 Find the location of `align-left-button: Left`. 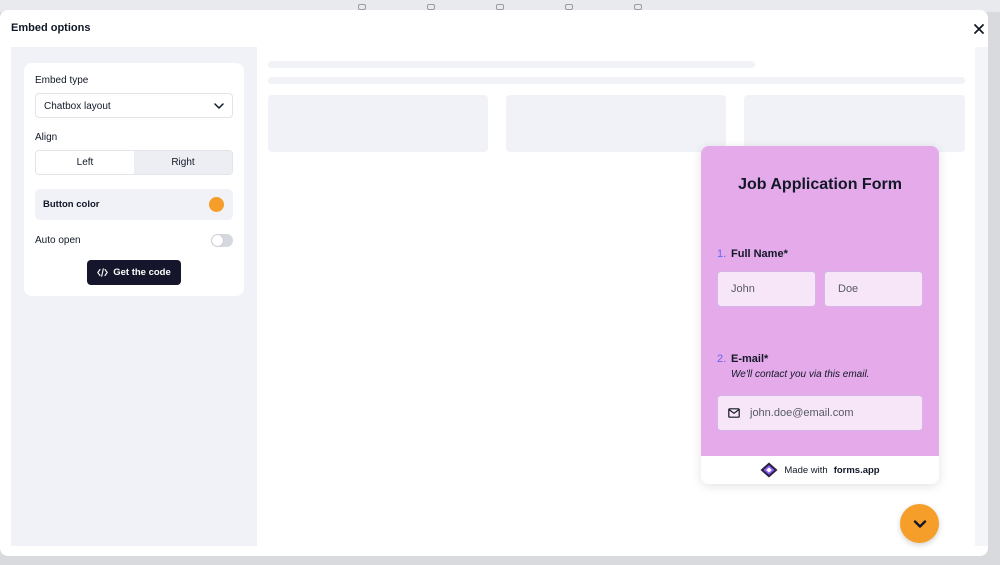

align-left-button: Left is located at coordinates (85, 162).